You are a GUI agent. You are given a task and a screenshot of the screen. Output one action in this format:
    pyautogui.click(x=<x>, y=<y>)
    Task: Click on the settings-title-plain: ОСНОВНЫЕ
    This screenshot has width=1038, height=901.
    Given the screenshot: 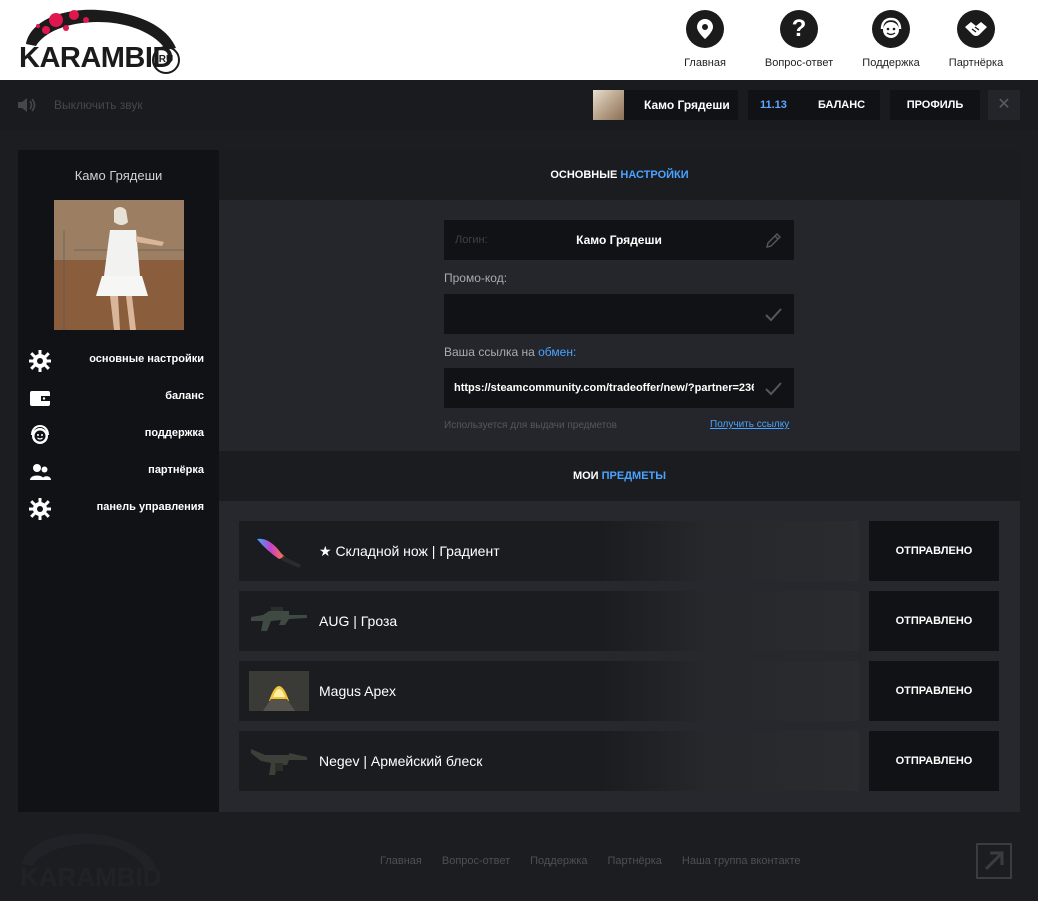 What is the action you would take?
    pyautogui.click(x=584, y=175)
    